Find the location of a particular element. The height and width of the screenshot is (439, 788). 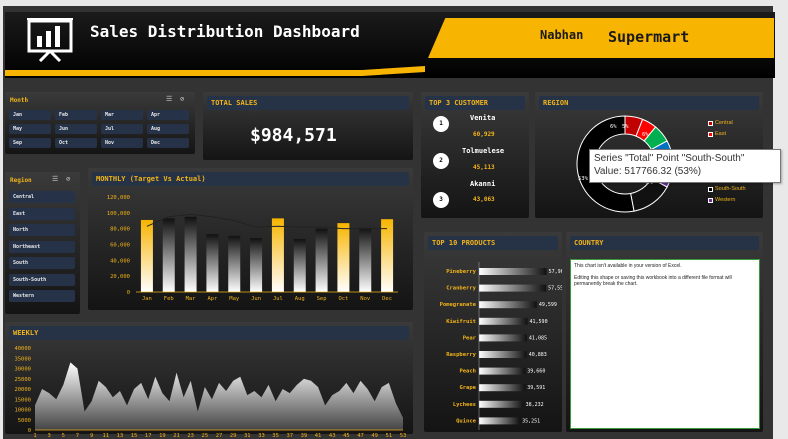

y-tick-label: 5000 is located at coordinates (24, 421).